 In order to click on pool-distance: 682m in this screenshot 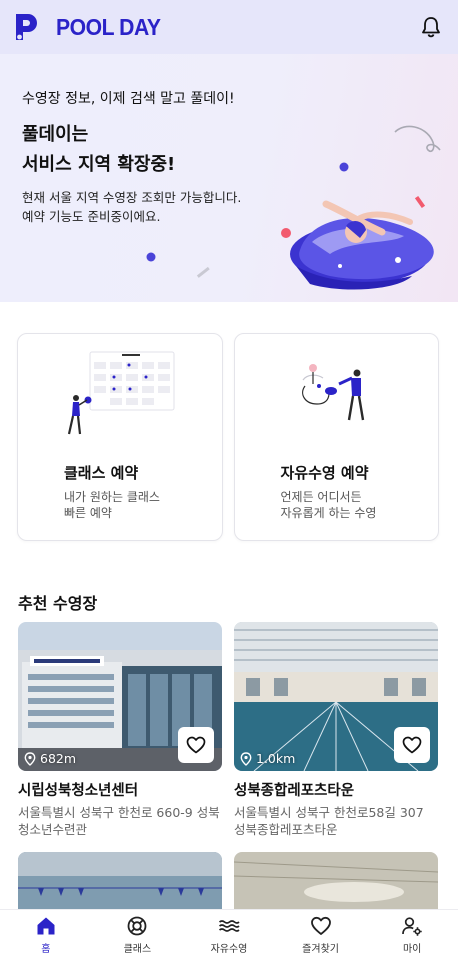, I will do `click(50, 758)`.